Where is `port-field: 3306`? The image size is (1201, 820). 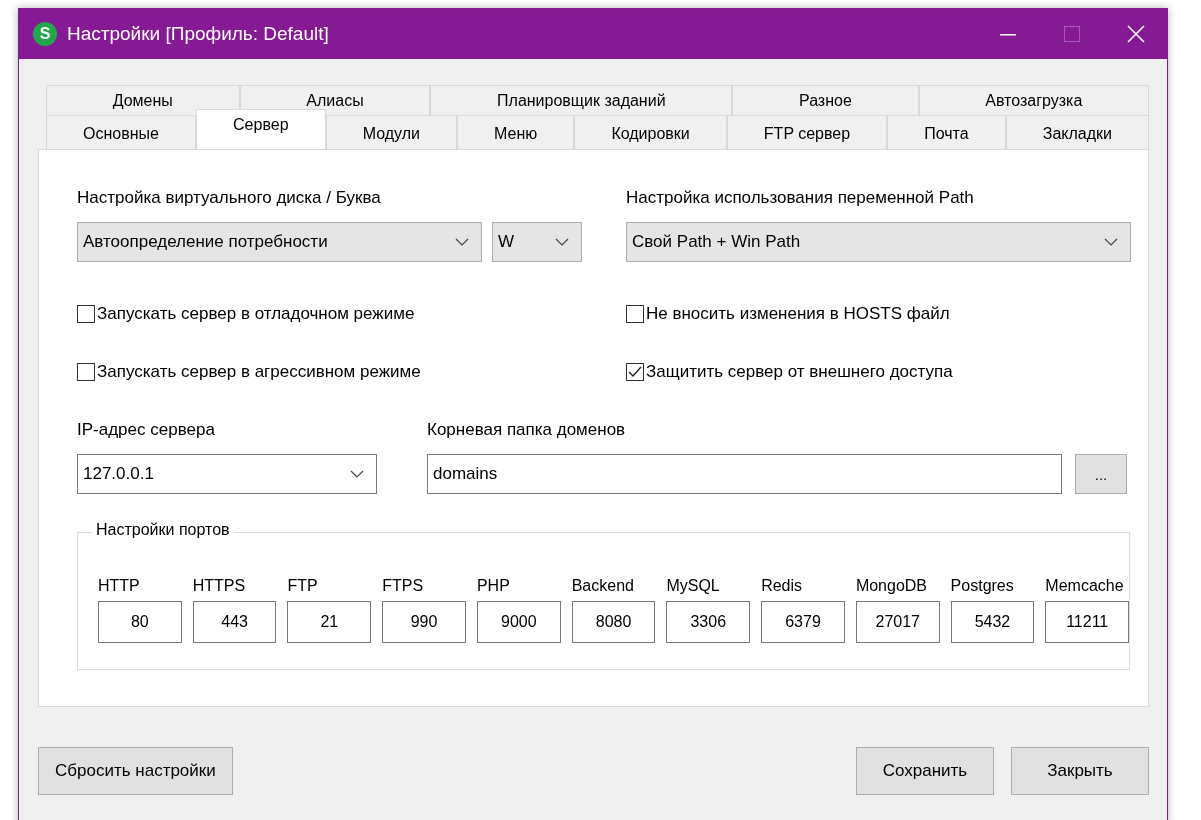 port-field: 3306 is located at coordinates (708, 622).